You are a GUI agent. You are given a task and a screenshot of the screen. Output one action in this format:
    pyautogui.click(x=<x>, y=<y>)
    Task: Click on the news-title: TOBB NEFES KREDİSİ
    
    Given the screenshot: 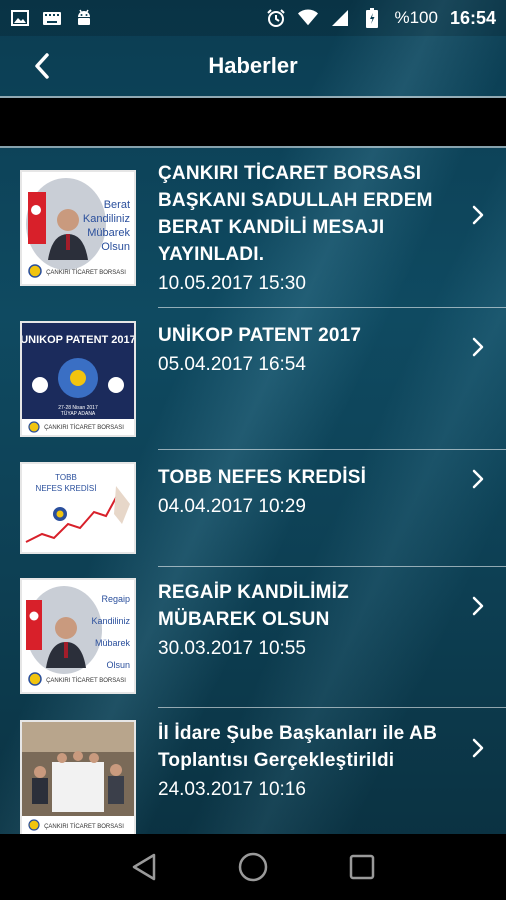 What is the action you would take?
    pyautogui.click(x=262, y=477)
    